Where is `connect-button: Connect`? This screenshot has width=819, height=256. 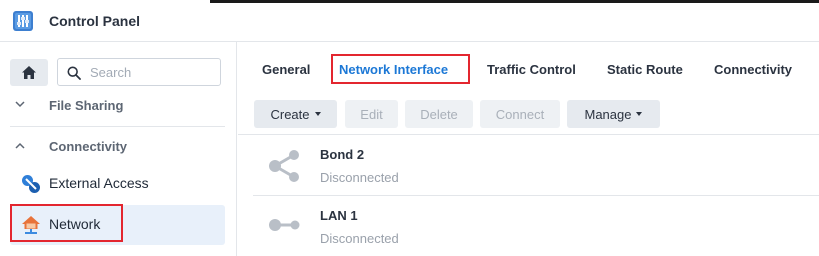 connect-button: Connect is located at coordinates (520, 114).